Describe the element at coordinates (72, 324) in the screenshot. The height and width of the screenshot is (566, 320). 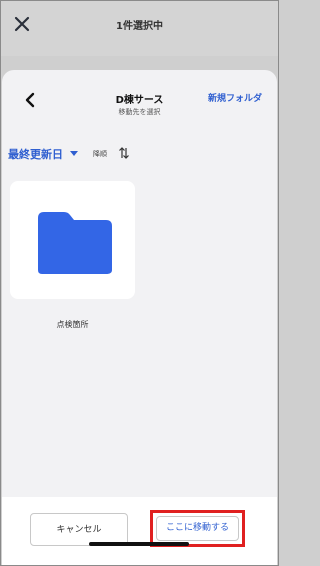
I see `folder-name: 点検箇所` at that location.